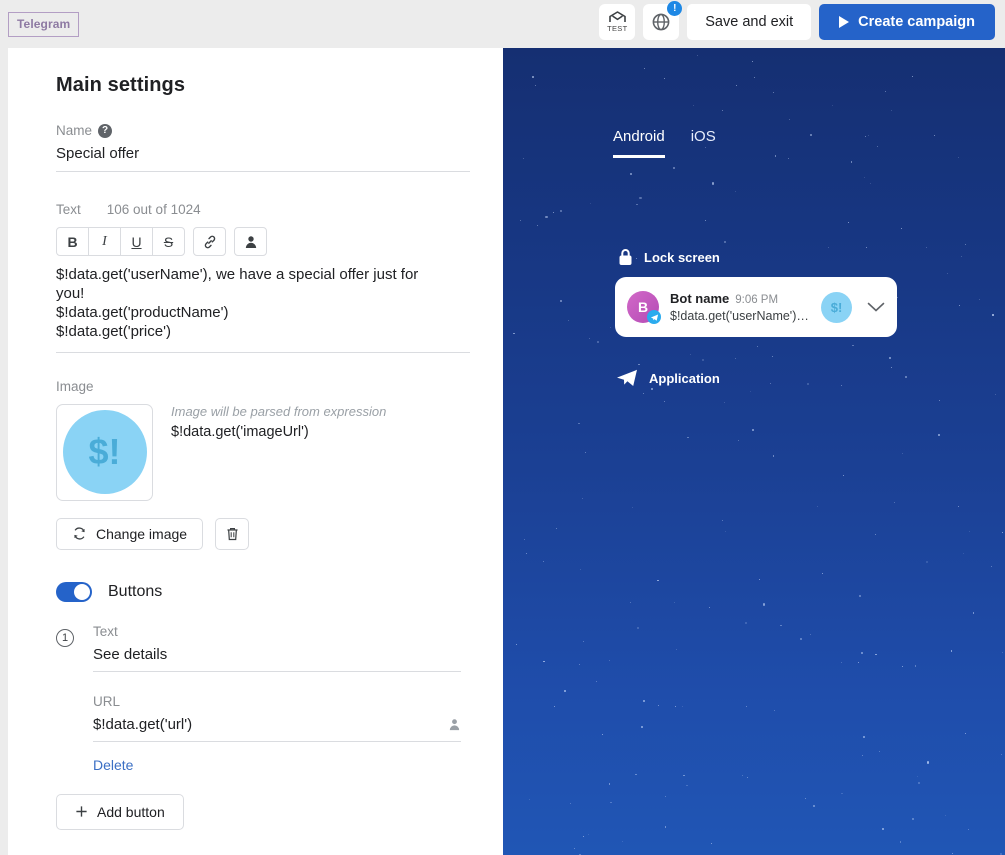 Image resolution: width=1005 pixels, height=855 pixels. What do you see at coordinates (65, 637) in the screenshot?
I see `button-index-badge: 1` at bounding box center [65, 637].